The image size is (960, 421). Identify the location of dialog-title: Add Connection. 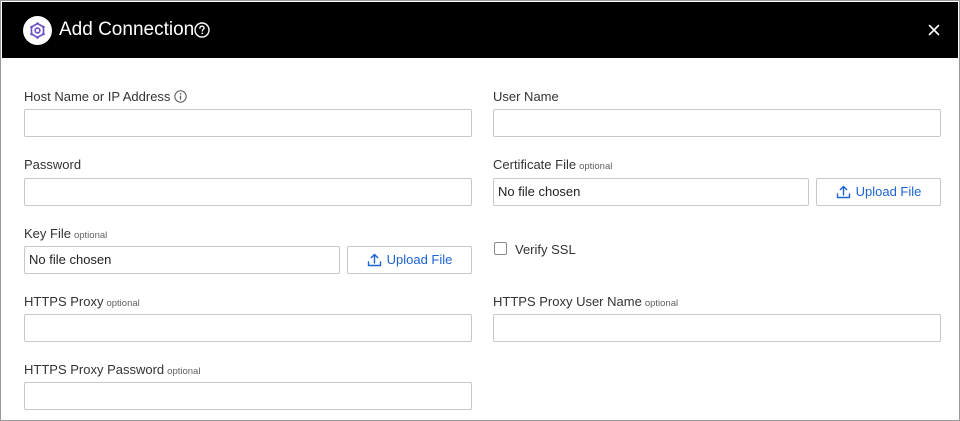
(127, 29).